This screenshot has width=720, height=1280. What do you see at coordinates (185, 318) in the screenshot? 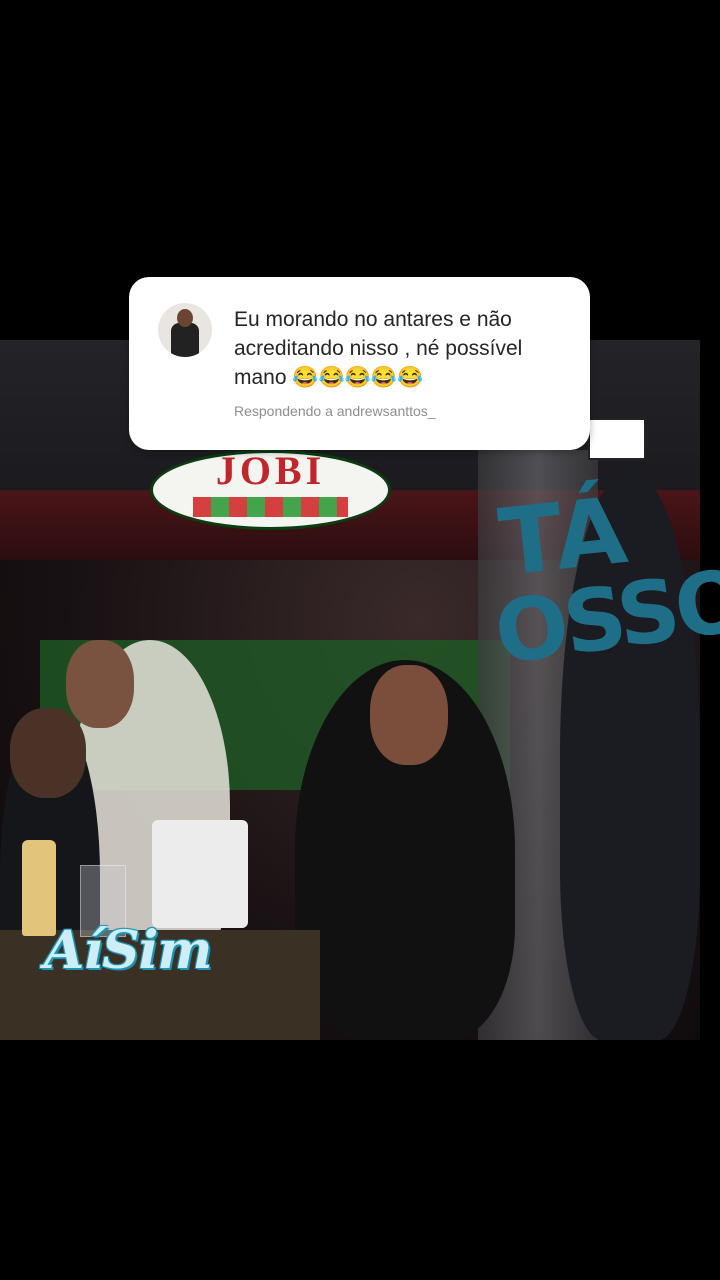
I see `avatar-head` at bounding box center [185, 318].